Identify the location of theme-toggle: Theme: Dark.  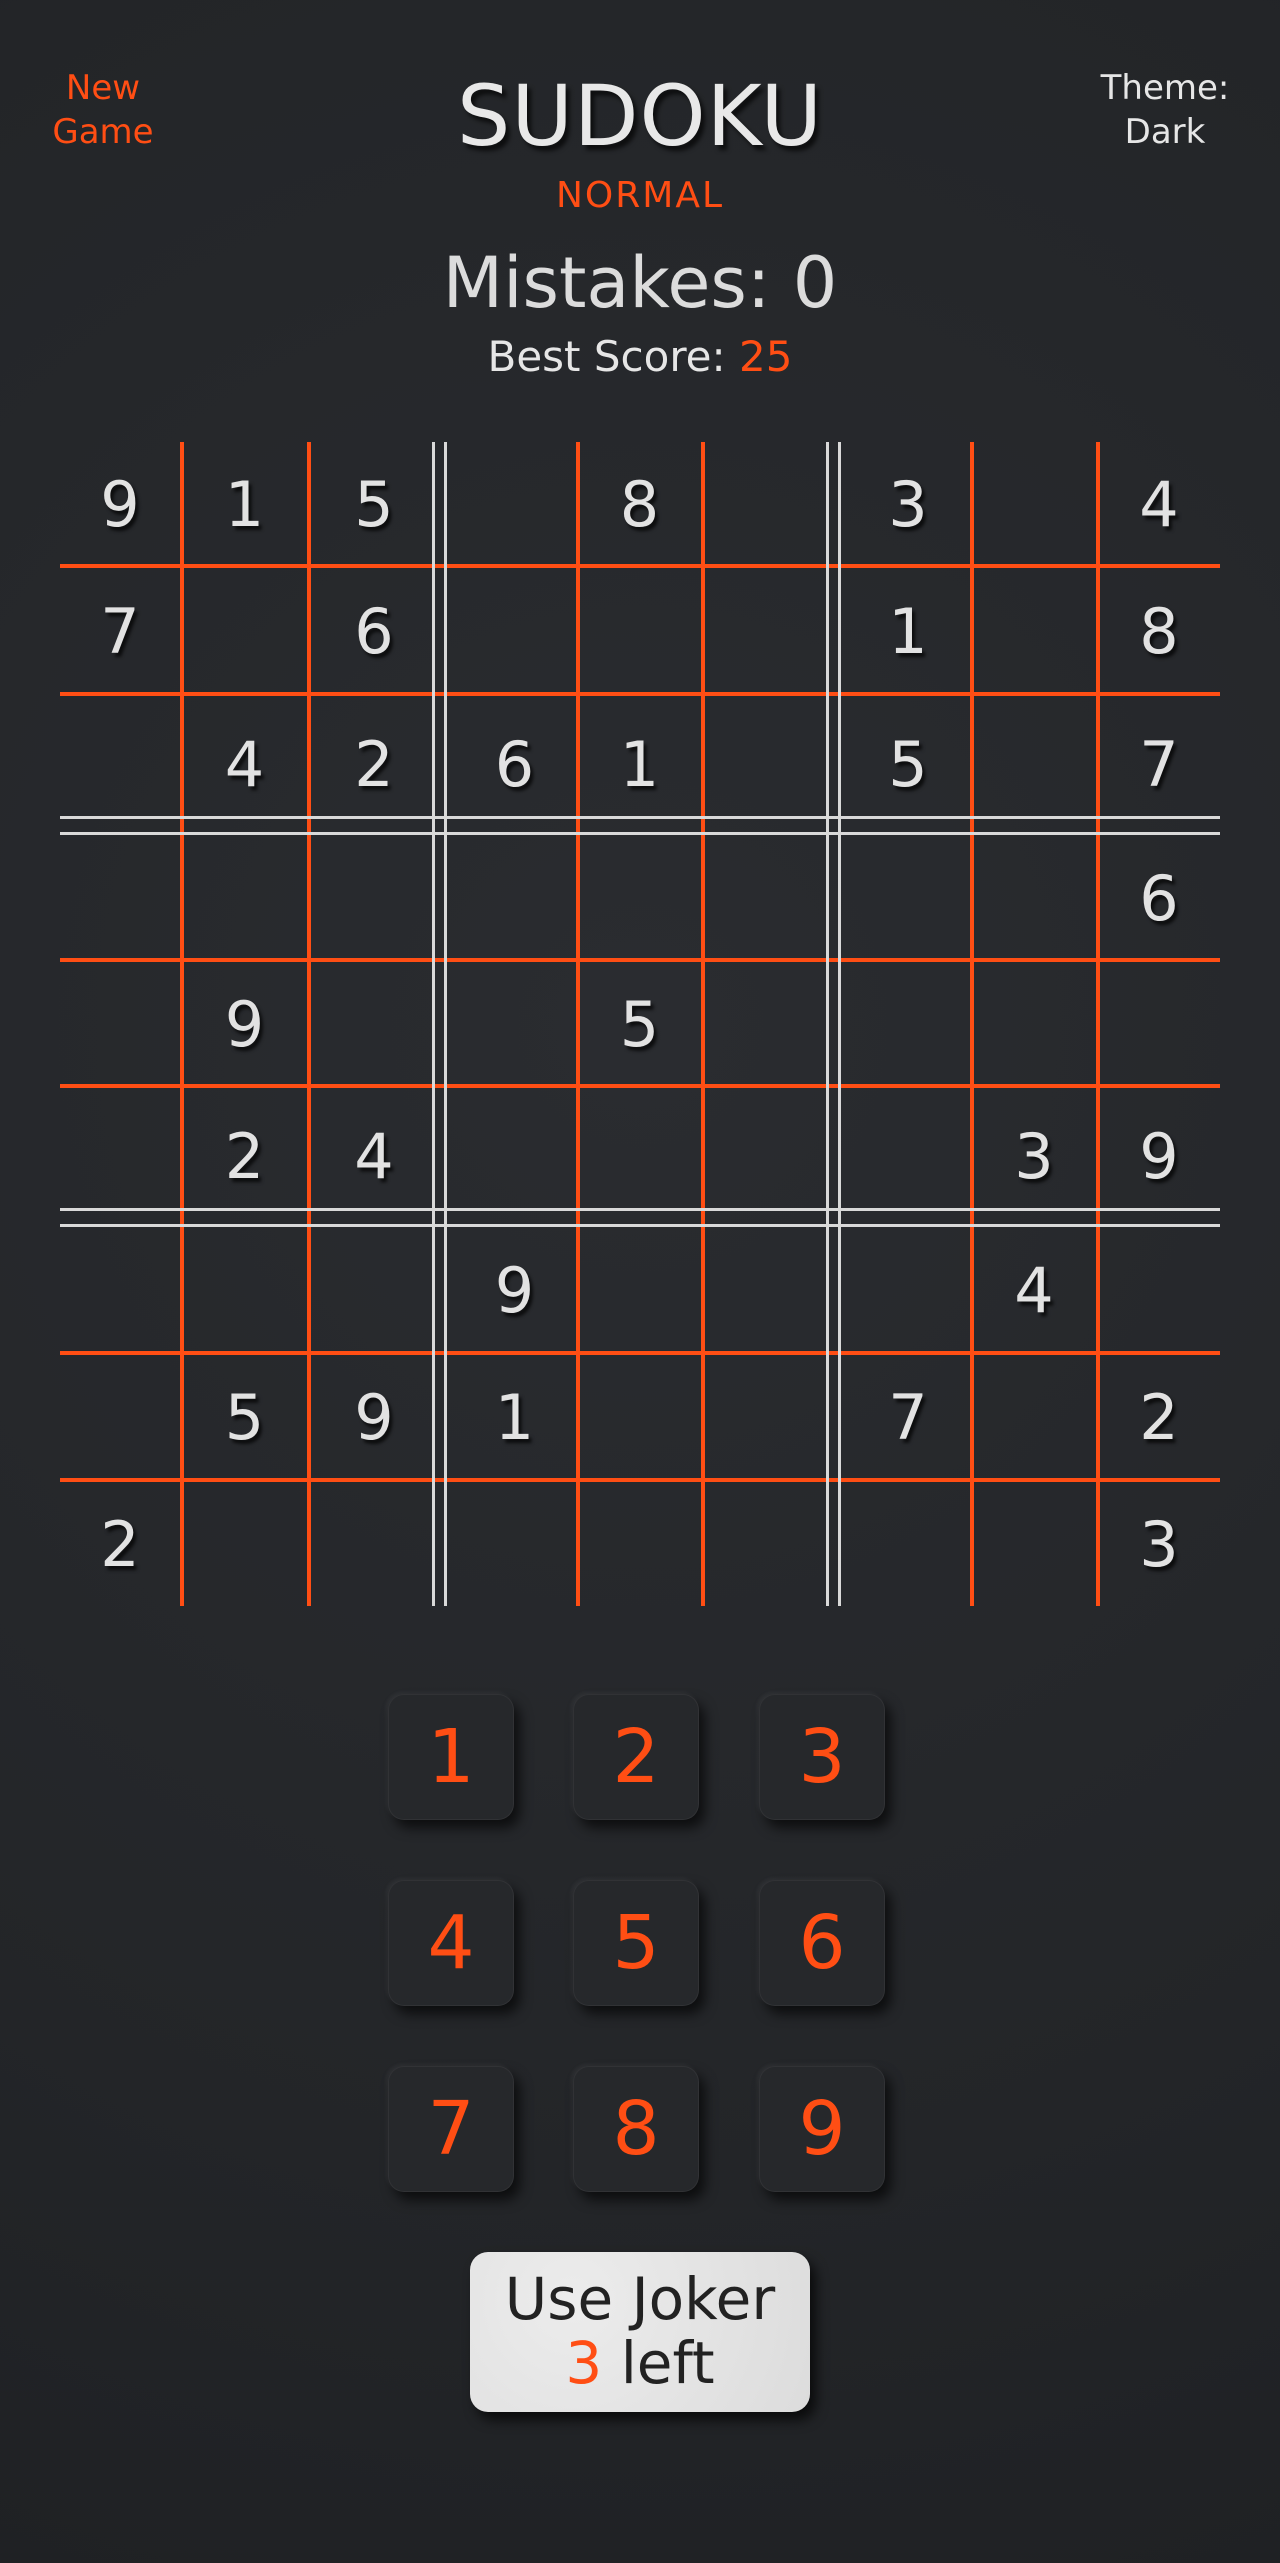
(1165, 110).